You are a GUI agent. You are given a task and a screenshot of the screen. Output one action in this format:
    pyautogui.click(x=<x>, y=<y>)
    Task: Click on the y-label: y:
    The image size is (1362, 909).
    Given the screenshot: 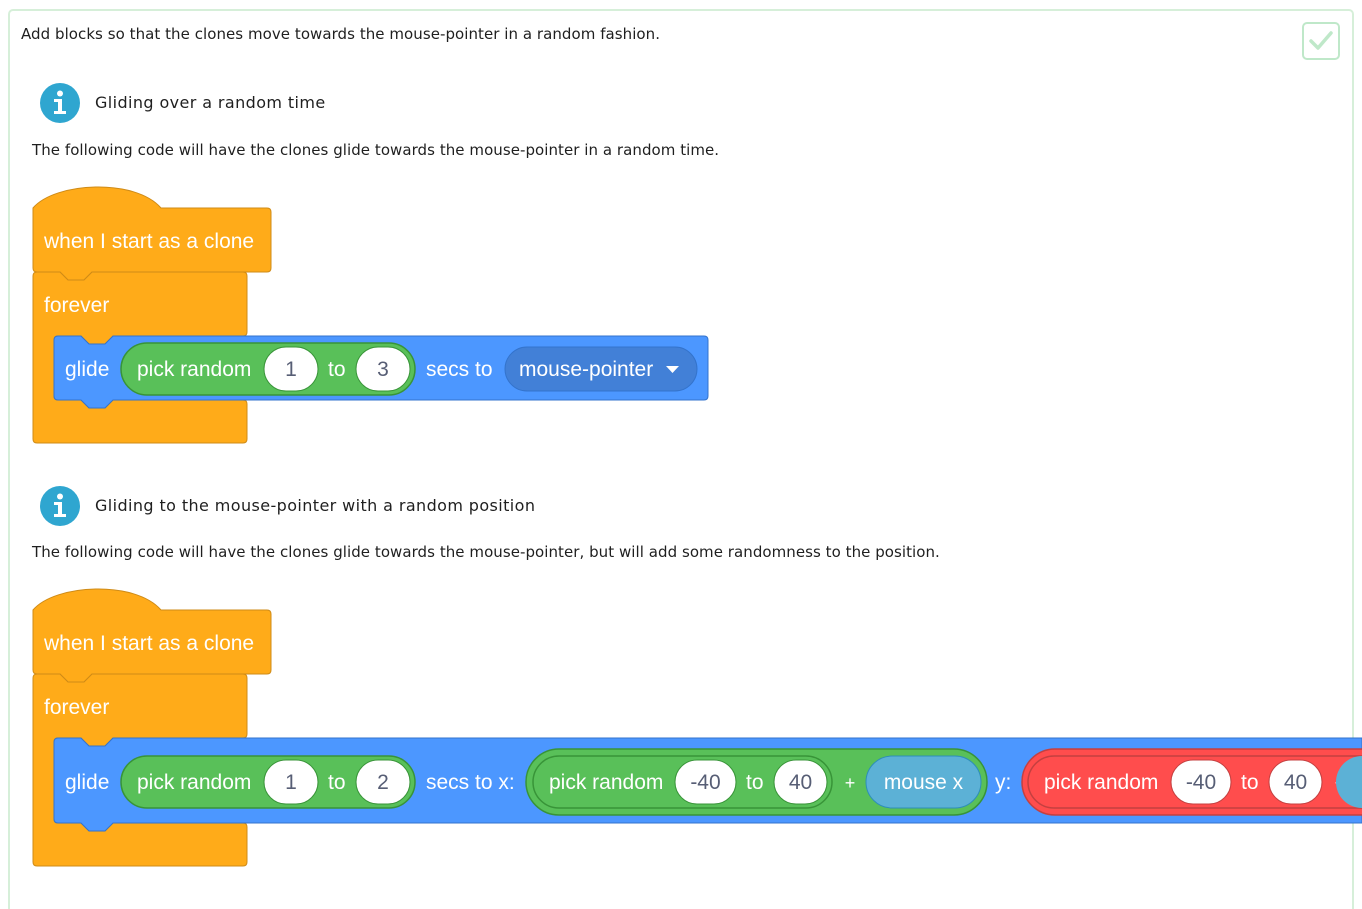 What is the action you would take?
    pyautogui.click(x=1003, y=782)
    